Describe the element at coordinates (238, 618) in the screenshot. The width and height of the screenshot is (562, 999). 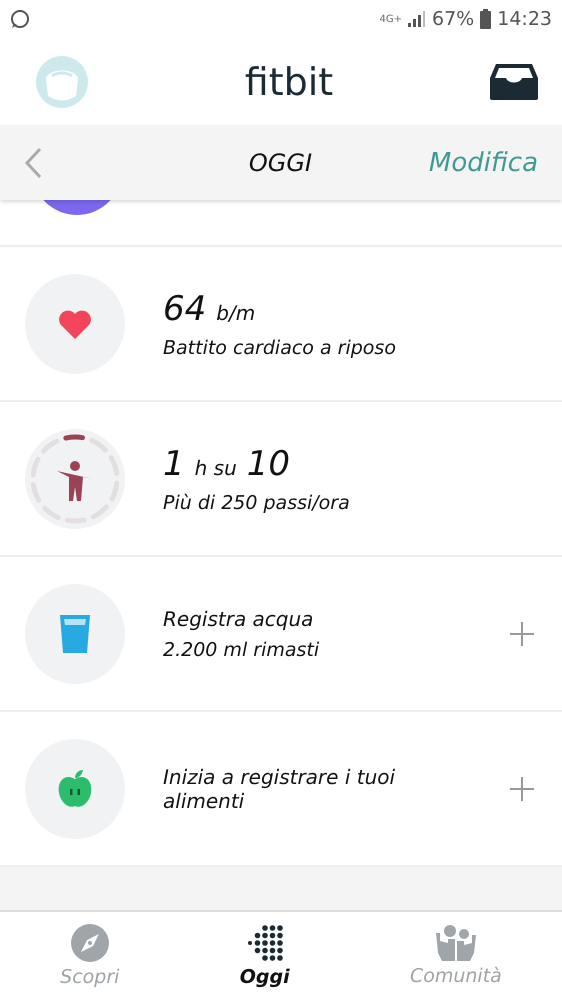
I see `tile-title: Registra acqua` at that location.